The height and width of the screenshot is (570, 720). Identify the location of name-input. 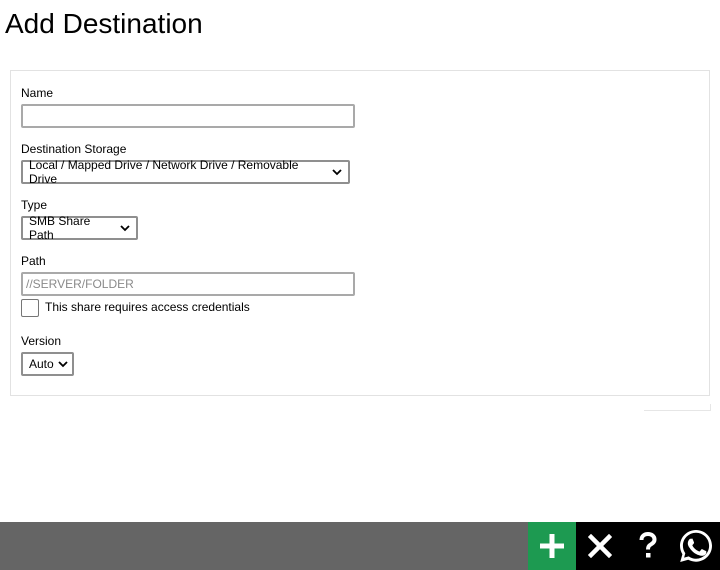
(188, 116).